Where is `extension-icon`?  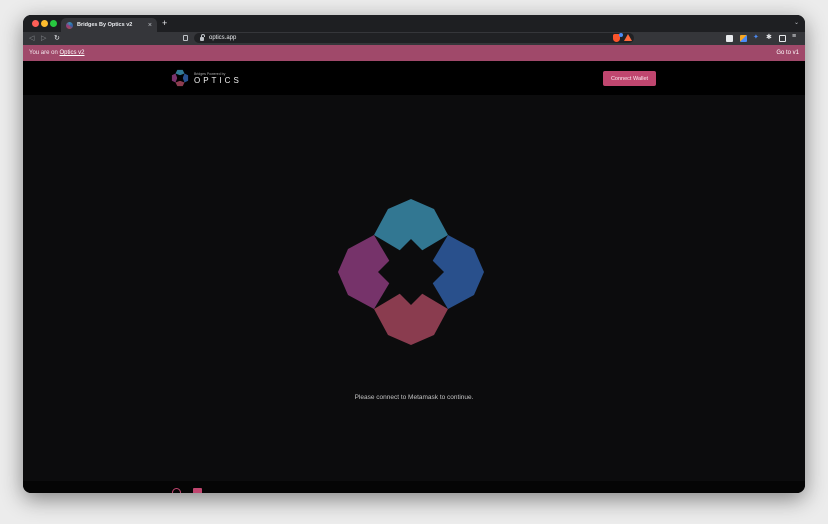 extension-icon is located at coordinates (729, 38).